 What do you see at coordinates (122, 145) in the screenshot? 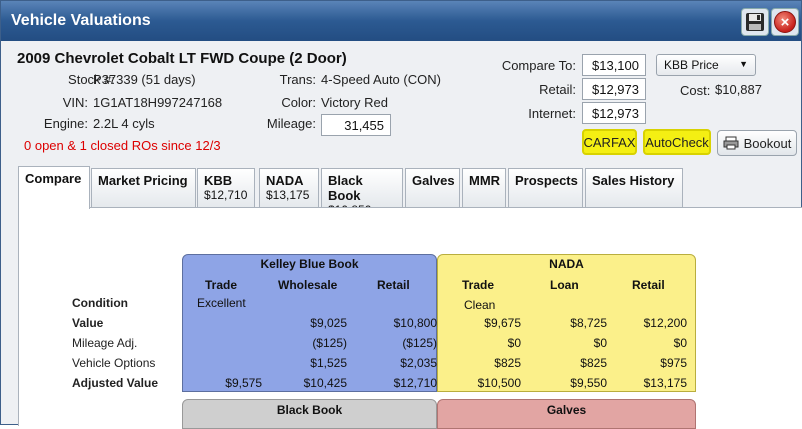
I see `ro-status-text: 0 open & 1 closed ROs since 12/3` at bounding box center [122, 145].